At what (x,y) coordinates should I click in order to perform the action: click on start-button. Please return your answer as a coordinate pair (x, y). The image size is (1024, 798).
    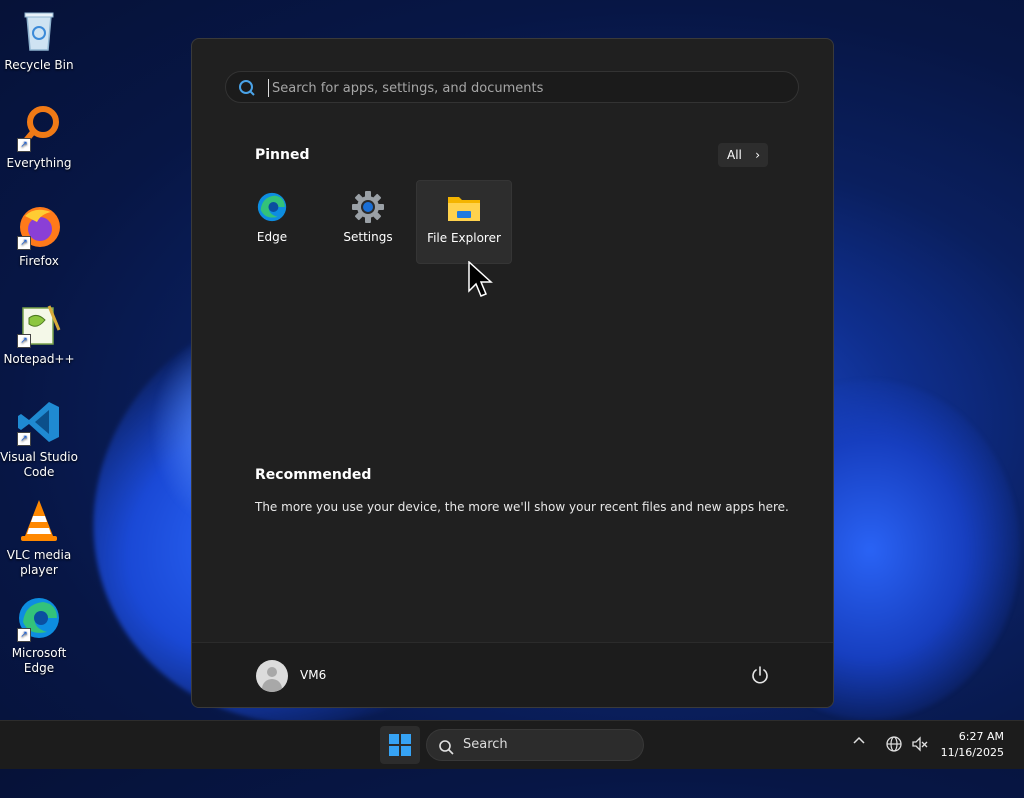
    Looking at the image, I should click on (400, 745).